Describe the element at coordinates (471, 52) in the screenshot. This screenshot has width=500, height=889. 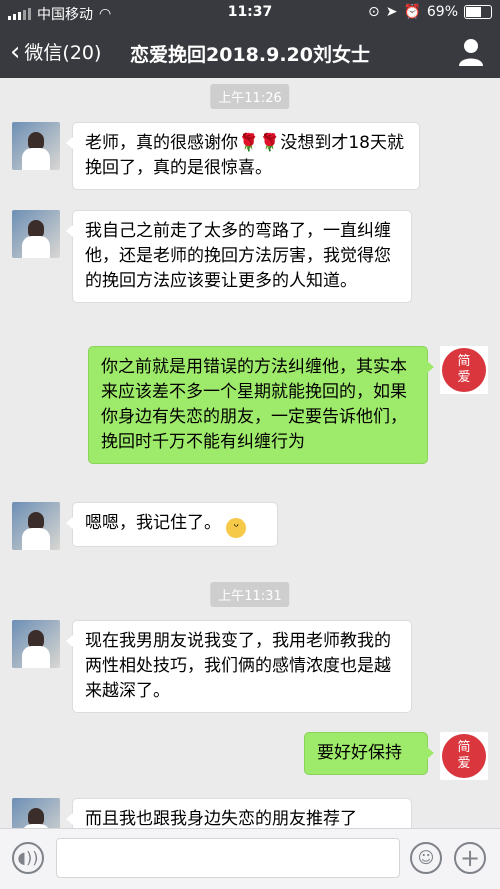
I see `profile-icon` at that location.